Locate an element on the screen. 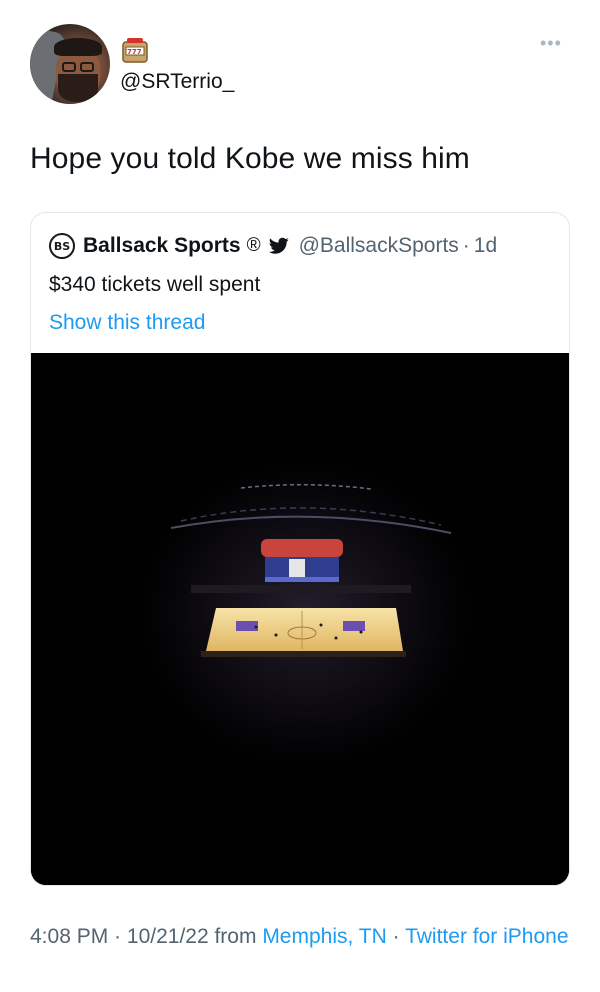  show-thread-link: Show this thread is located at coordinates (127, 323).